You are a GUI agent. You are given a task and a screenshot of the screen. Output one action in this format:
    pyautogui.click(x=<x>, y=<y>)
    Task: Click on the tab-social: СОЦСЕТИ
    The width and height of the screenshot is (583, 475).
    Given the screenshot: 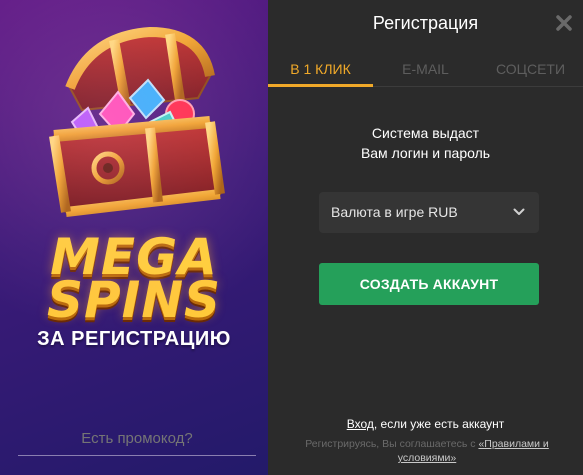 What is the action you would take?
    pyautogui.click(x=530, y=69)
    